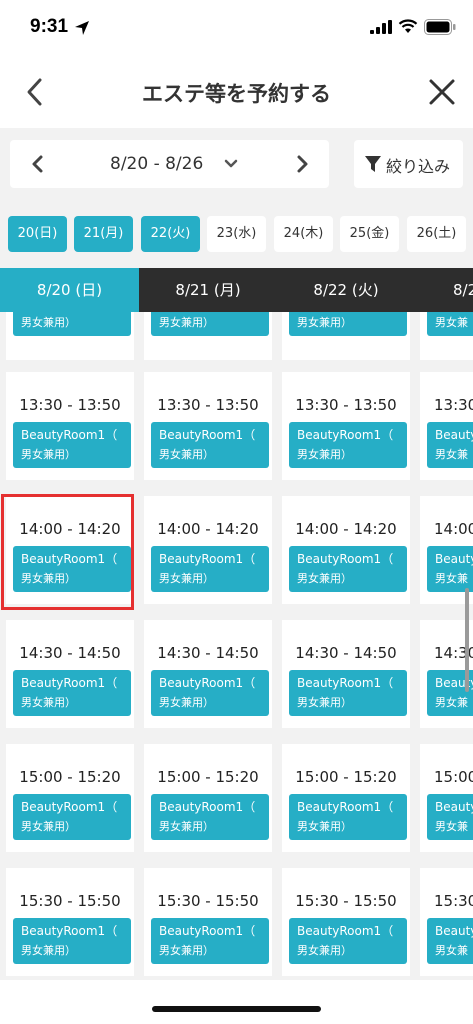 The height and width of the screenshot is (1024, 473). I want to click on status-time: 9:31, so click(49, 26).